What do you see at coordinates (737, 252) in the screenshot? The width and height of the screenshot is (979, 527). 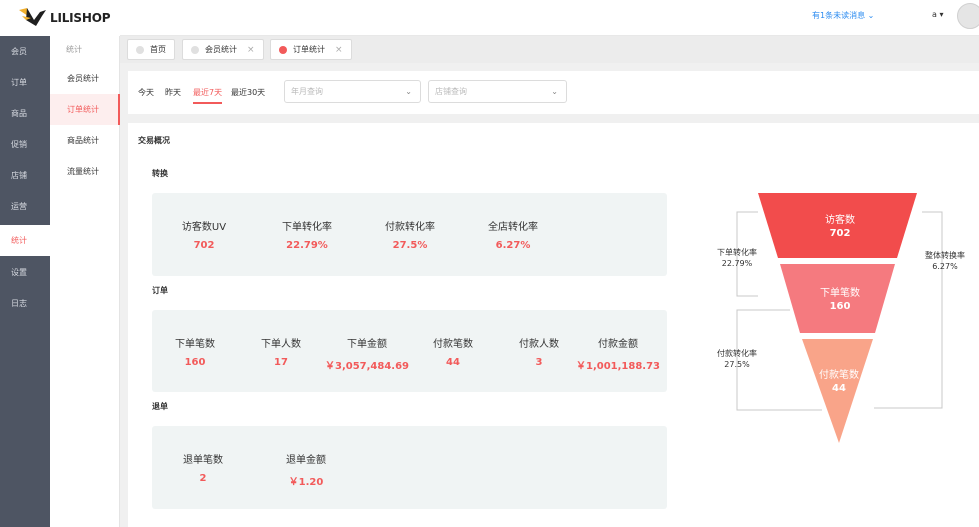 I see `order-rate-label: 下单转化率` at bounding box center [737, 252].